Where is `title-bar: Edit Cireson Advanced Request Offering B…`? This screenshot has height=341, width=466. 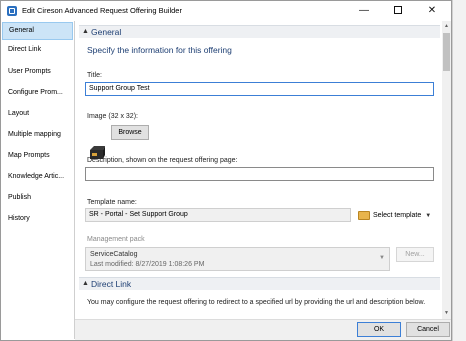 title-bar: Edit Cireson Advanced Request Offering B… is located at coordinates (226, 11).